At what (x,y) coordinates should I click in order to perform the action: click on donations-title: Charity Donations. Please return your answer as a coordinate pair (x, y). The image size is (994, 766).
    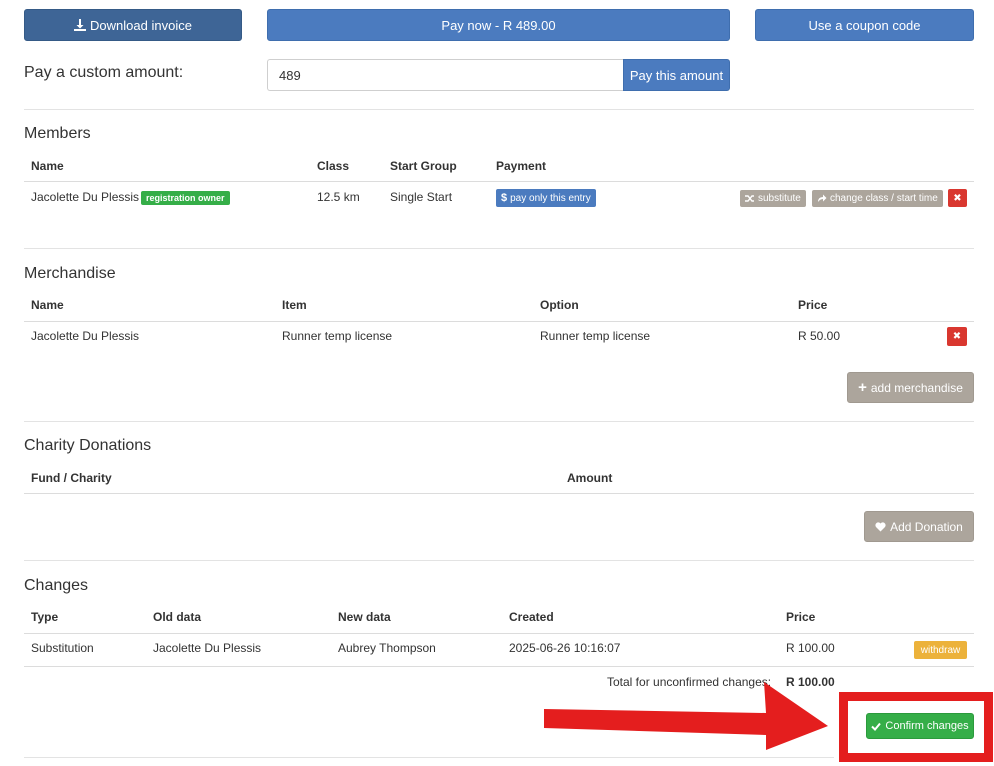
    Looking at the image, I should click on (88, 445).